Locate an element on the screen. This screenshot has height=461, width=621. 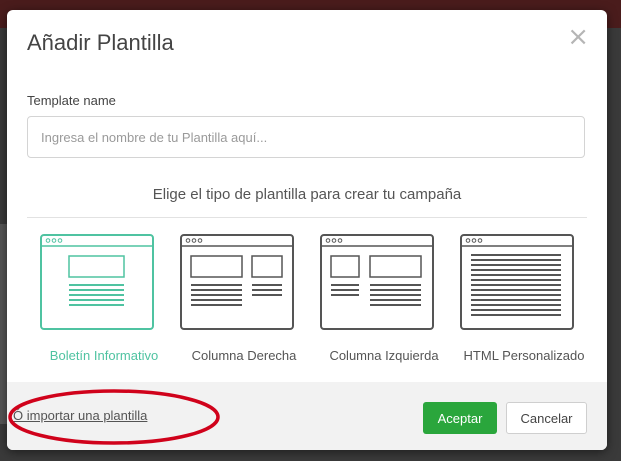
left-column-layout-icon is located at coordinates (377, 282).